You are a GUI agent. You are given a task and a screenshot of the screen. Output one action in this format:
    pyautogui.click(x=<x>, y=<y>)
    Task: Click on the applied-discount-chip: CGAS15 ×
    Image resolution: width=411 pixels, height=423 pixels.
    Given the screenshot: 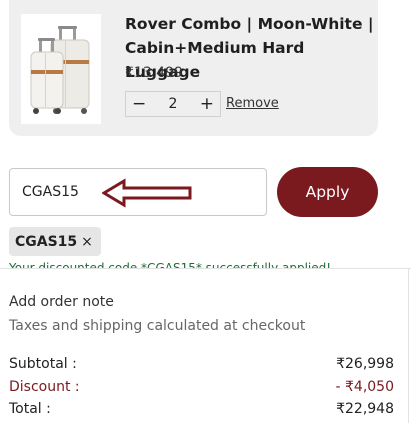 What is the action you would take?
    pyautogui.click(x=55, y=241)
    